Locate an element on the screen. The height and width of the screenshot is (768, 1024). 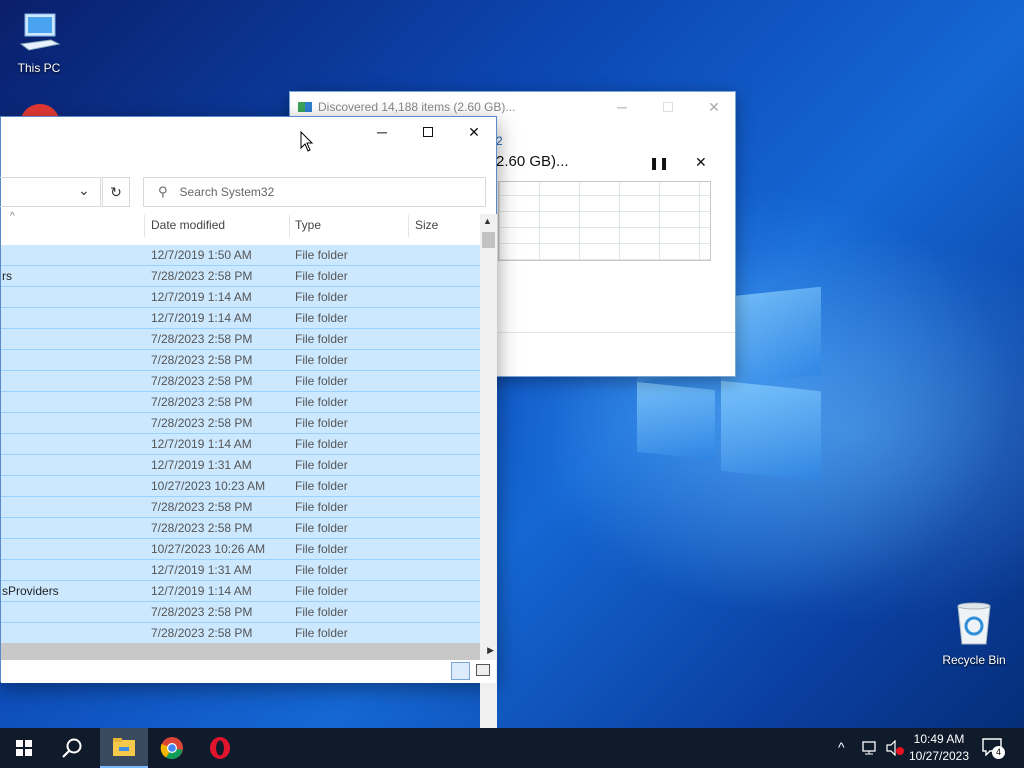
search-placeholder: Search System32 is located at coordinates (227, 192).